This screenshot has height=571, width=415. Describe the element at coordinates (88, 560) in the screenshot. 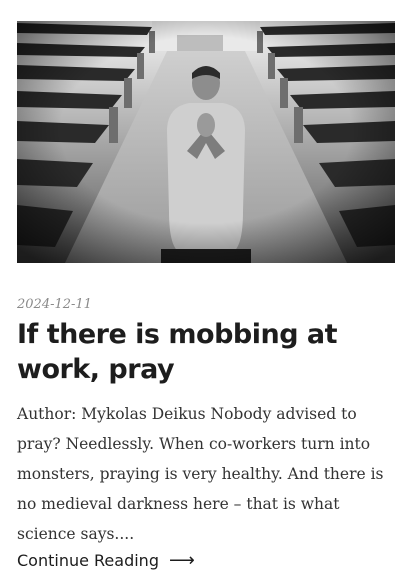

I see `continue-reading-label: Continue Reading` at that location.